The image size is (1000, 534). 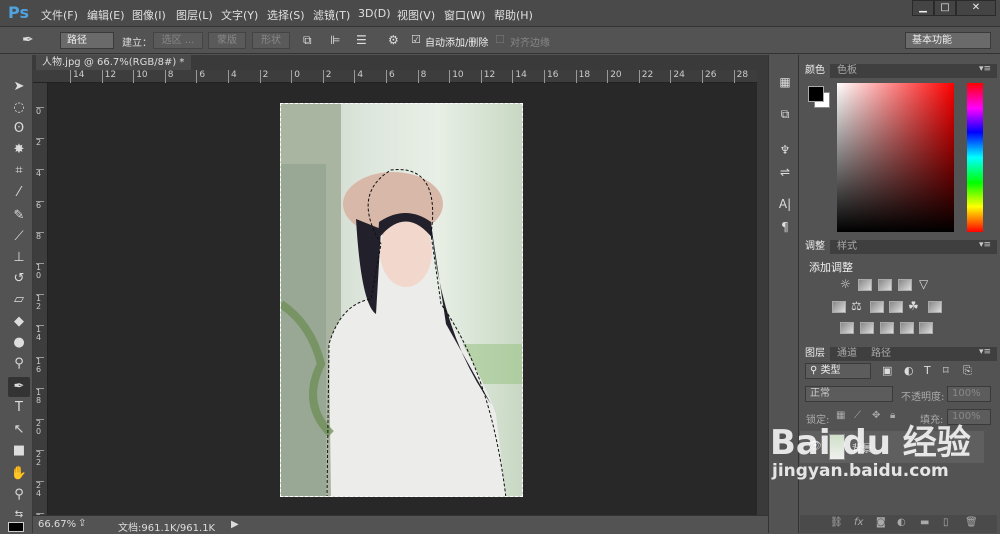 What do you see at coordinates (927, 370) in the screenshot?
I see `filter-type-icon: T` at bounding box center [927, 370].